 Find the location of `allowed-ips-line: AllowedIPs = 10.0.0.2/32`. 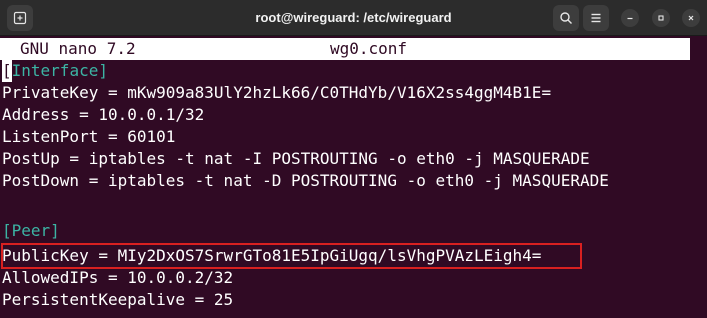

allowed-ips-line: AllowedIPs = 10.0.0.2/32 is located at coordinates (118, 277).